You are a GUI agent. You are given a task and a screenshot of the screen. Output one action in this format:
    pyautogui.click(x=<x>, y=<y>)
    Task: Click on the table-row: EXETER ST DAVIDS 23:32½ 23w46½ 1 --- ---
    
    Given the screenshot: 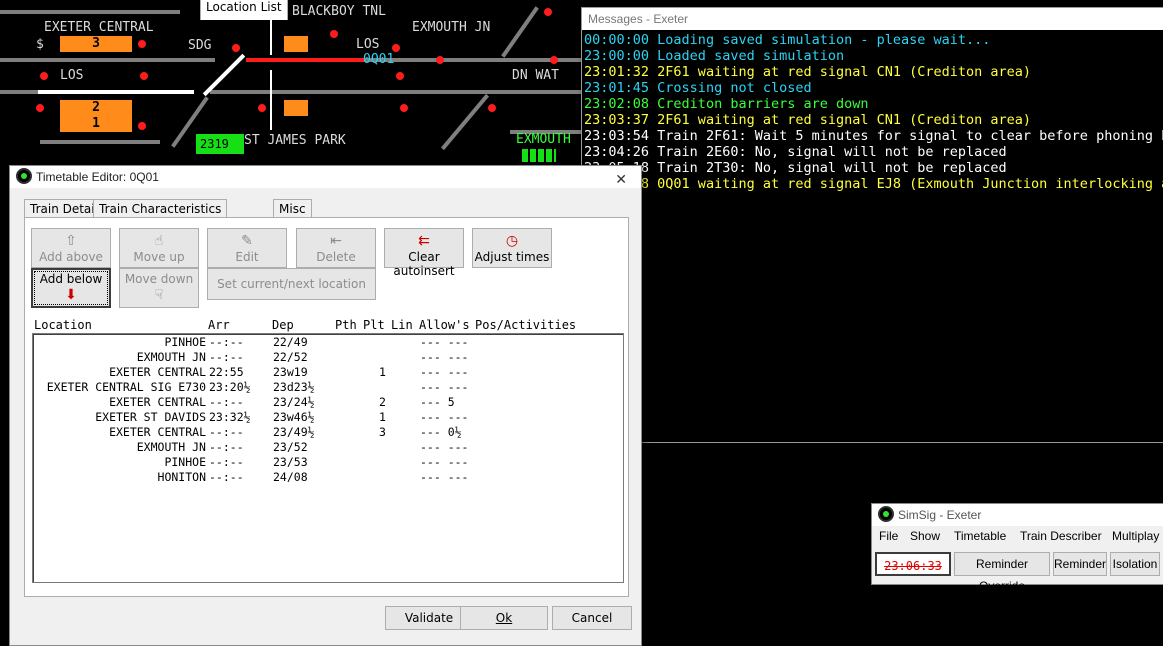 What is the action you would take?
    pyautogui.click(x=328, y=417)
    